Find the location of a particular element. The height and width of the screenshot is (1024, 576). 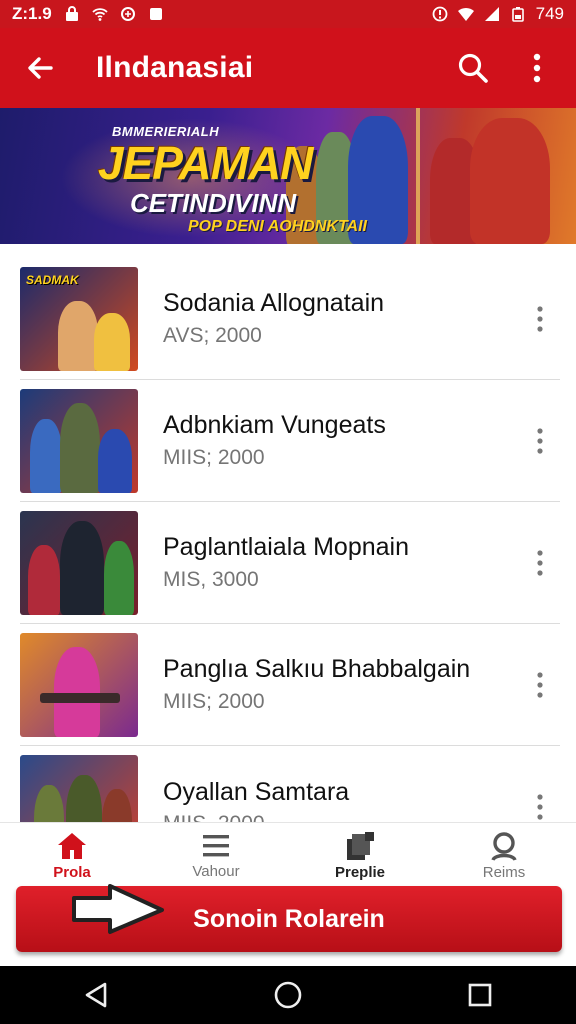

nav-label: Preplie is located at coordinates (360, 872).